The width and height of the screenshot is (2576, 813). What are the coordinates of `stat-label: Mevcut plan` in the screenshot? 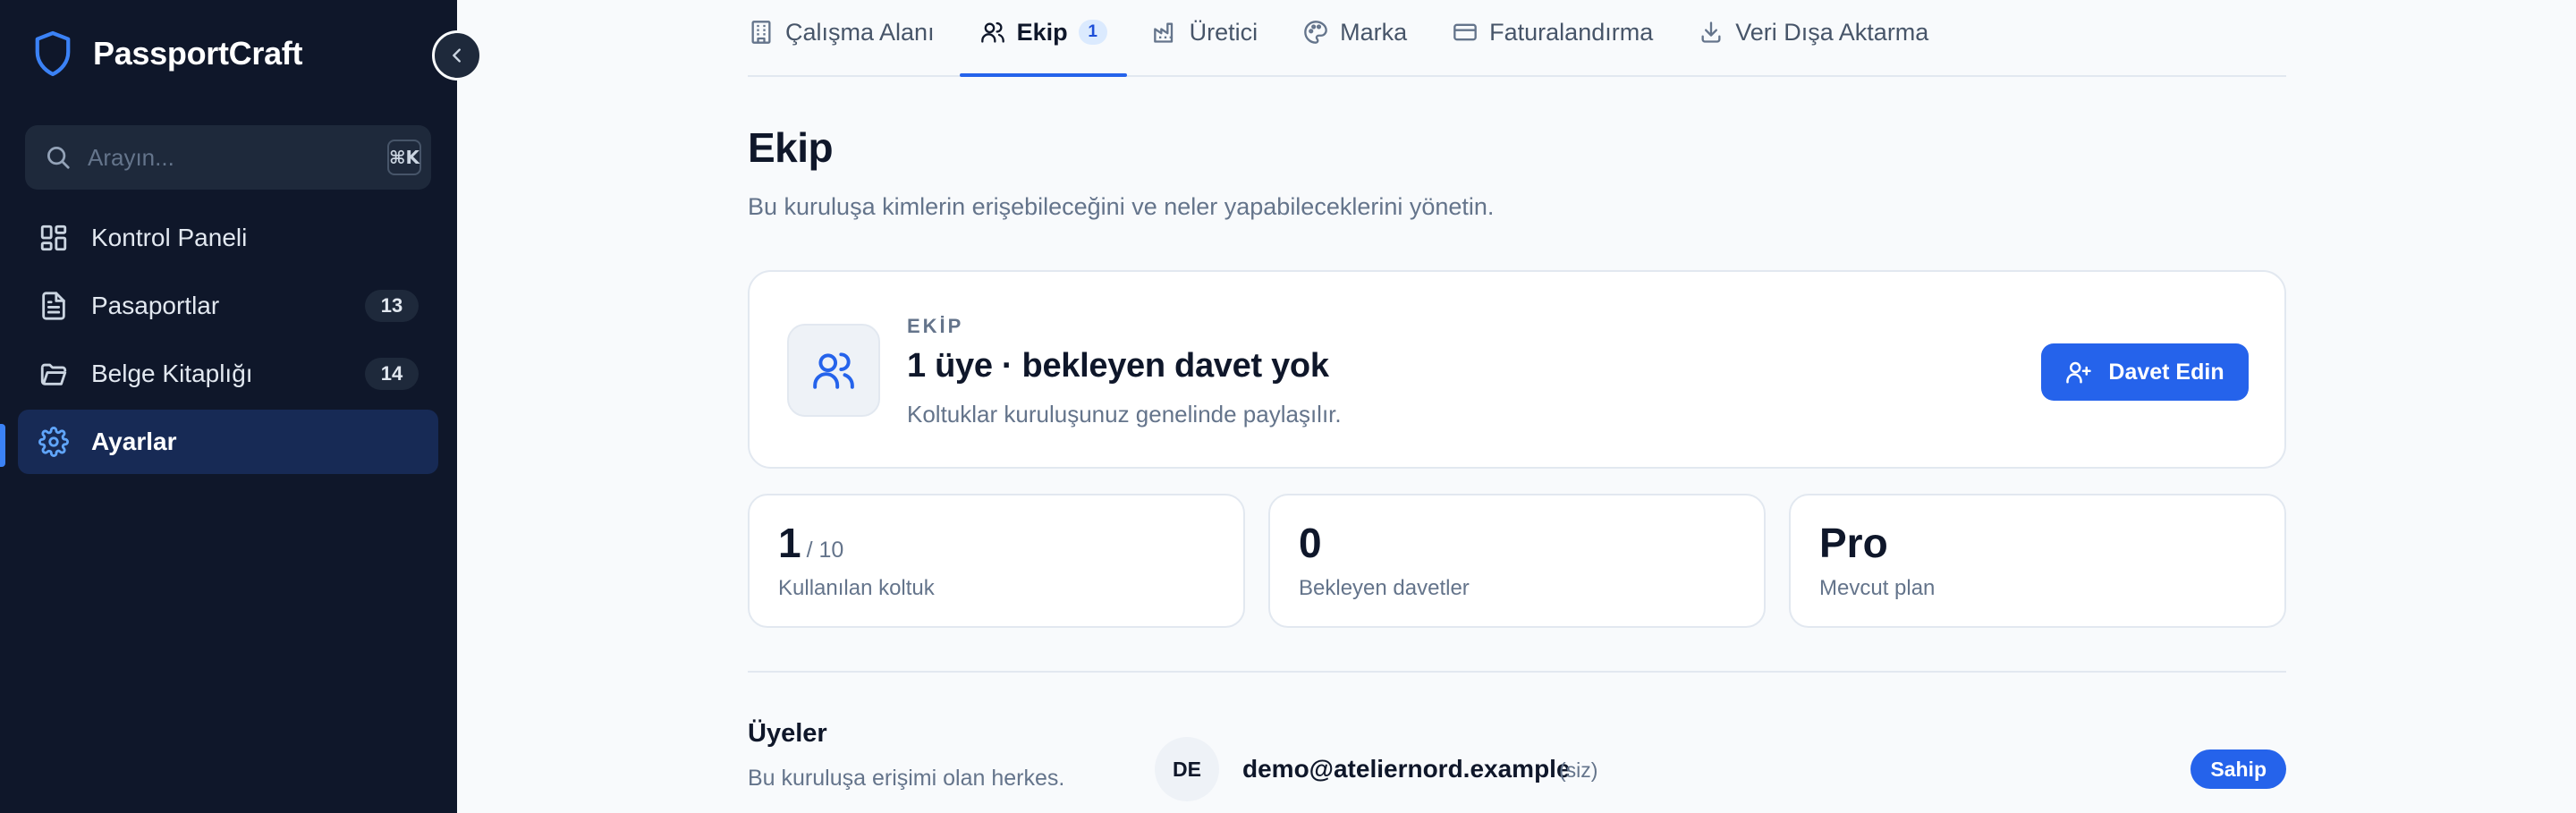 It's located at (1877, 588).